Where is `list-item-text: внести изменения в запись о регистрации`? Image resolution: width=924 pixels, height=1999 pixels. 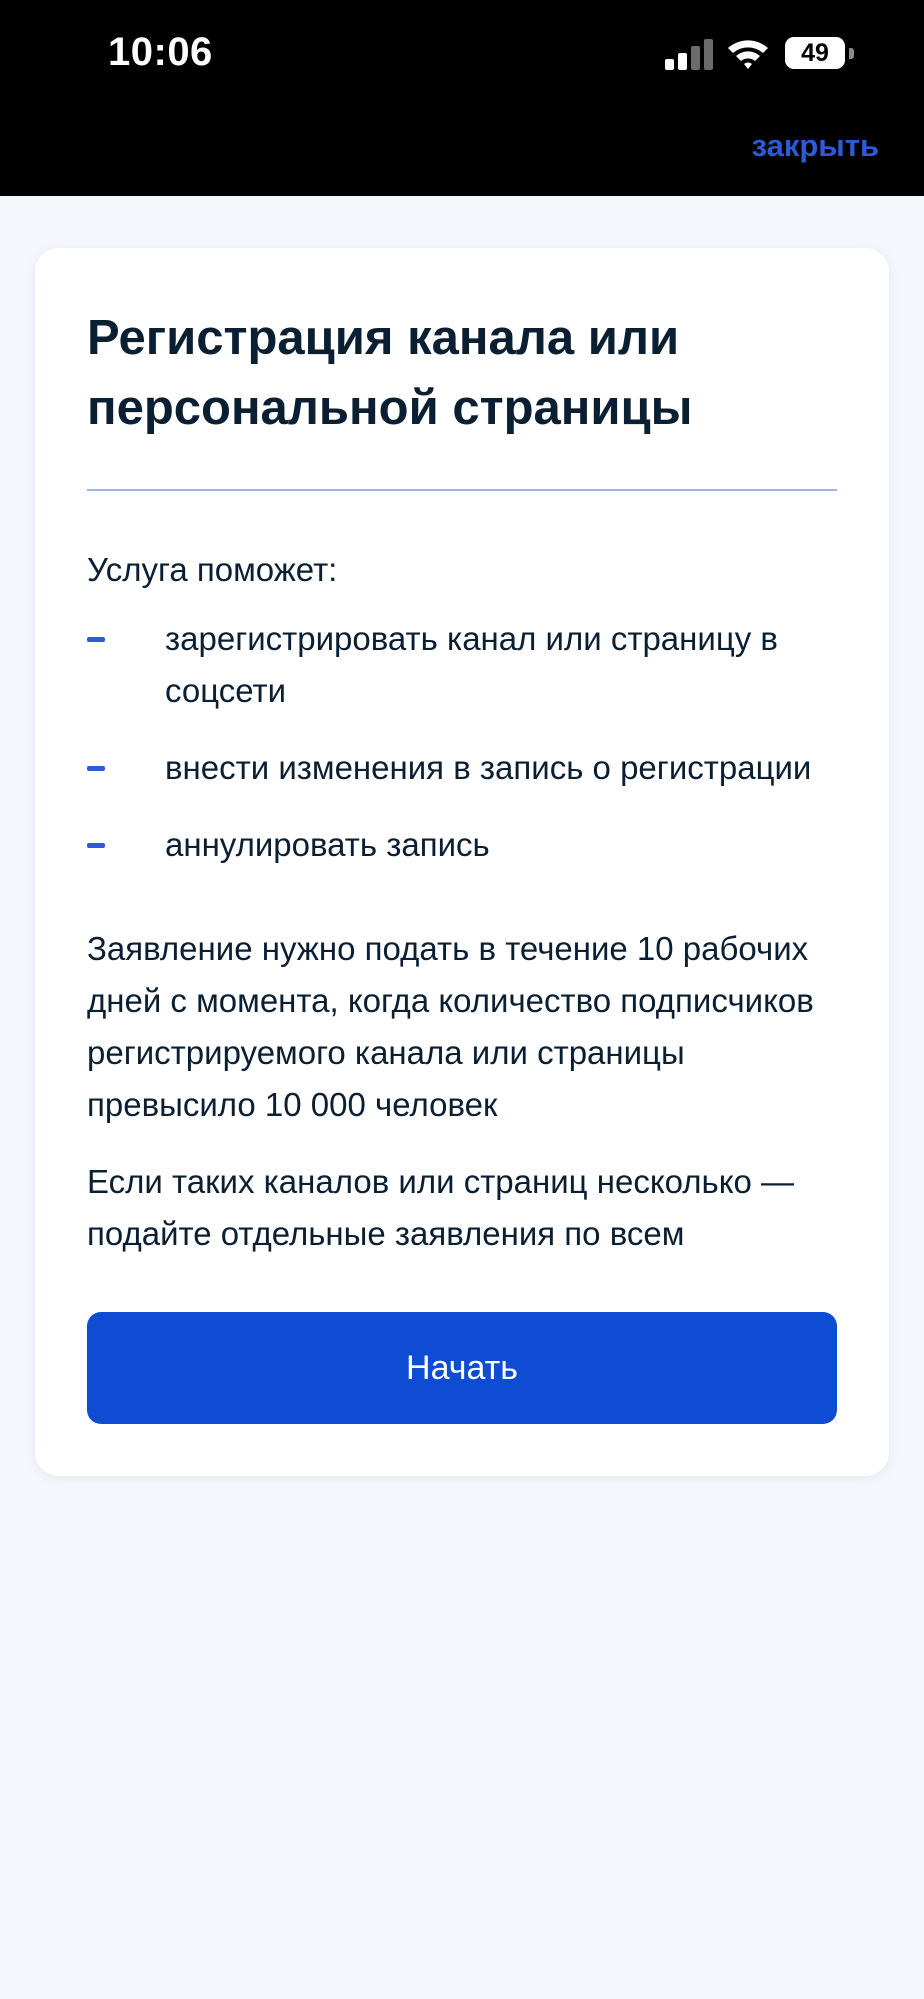
list-item-text: внести изменения в запись о регистрации is located at coordinates (488, 767).